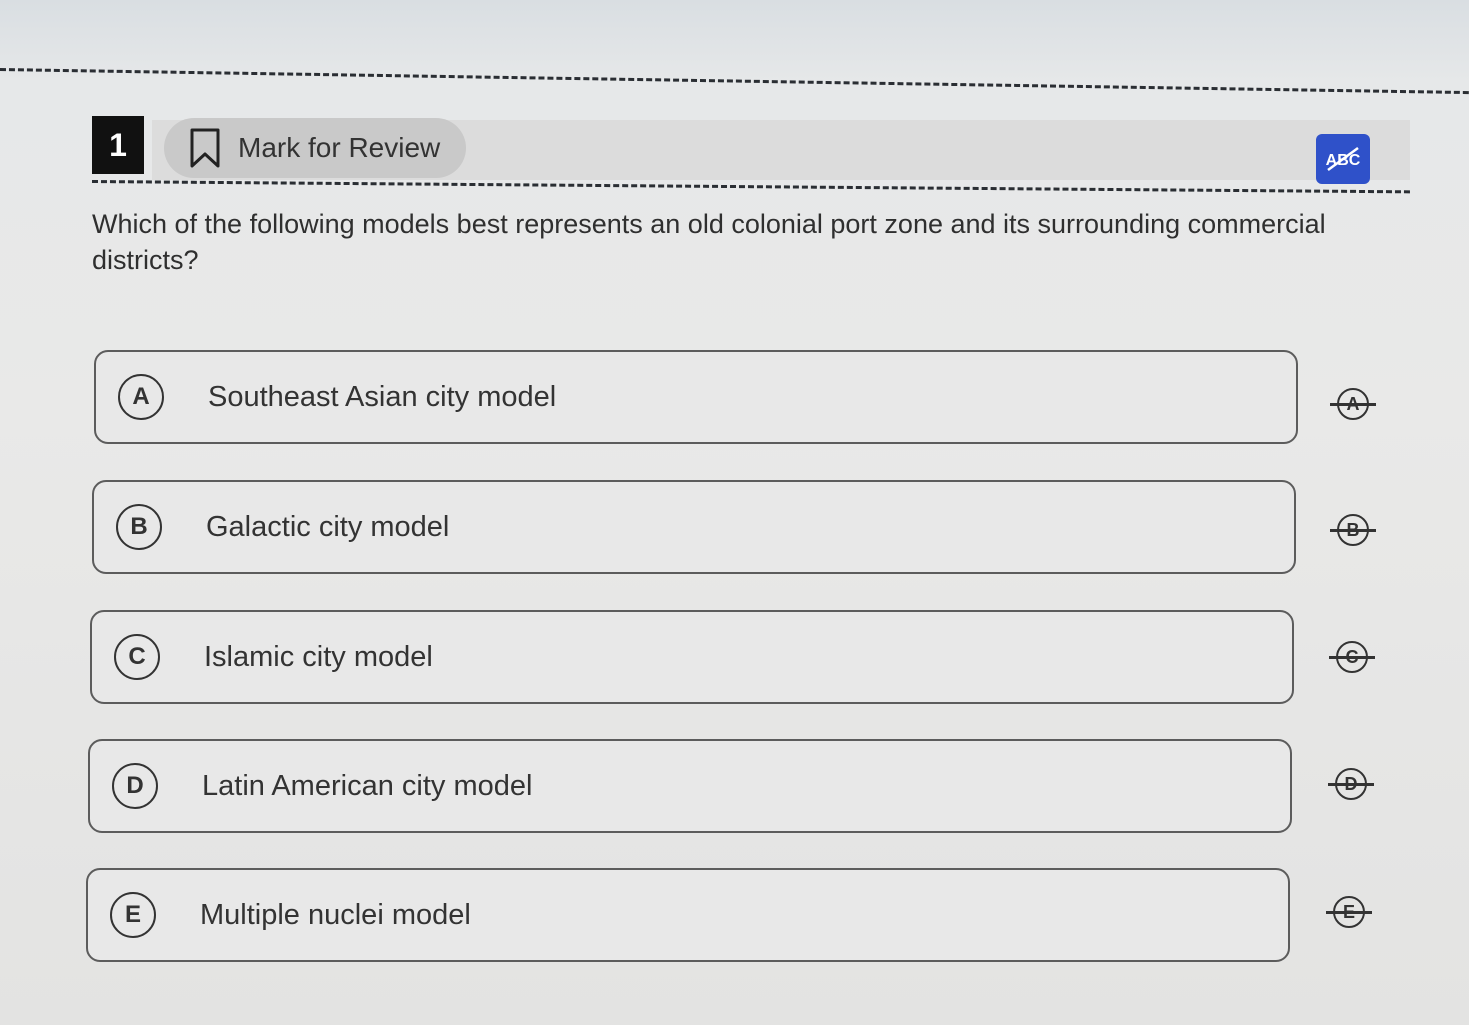 The image size is (1469, 1025). I want to click on mark-for-review-label: Mark for Review, so click(339, 147).